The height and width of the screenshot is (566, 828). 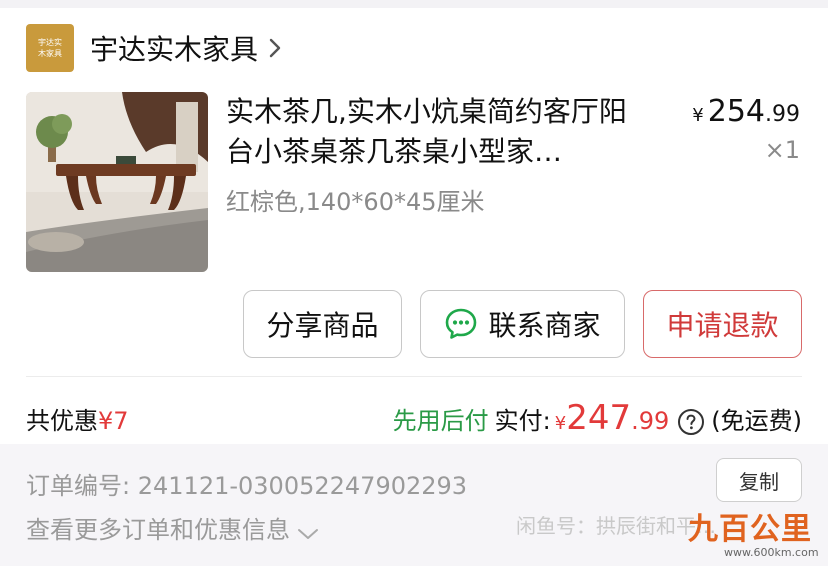 I want to click on shop-header: 宇达实 木家具 宇达实木家具, so click(x=155, y=48).